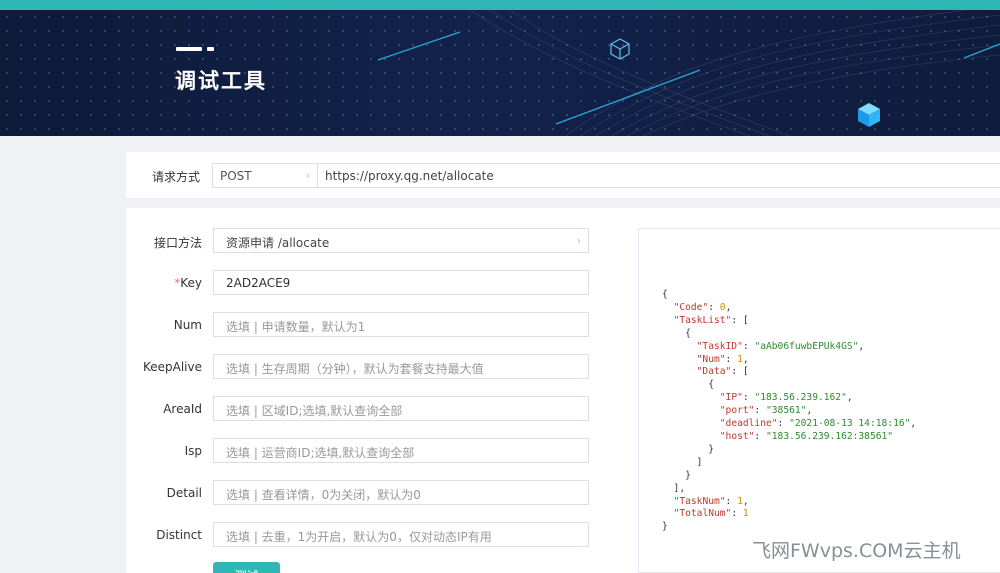  What do you see at coordinates (869, 115) in the screenshot?
I see `cube-icon` at bounding box center [869, 115].